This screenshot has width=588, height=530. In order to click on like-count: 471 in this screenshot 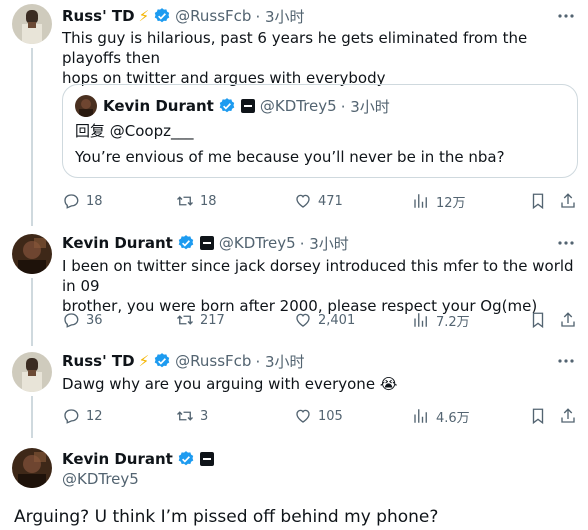, I will do `click(330, 201)`.